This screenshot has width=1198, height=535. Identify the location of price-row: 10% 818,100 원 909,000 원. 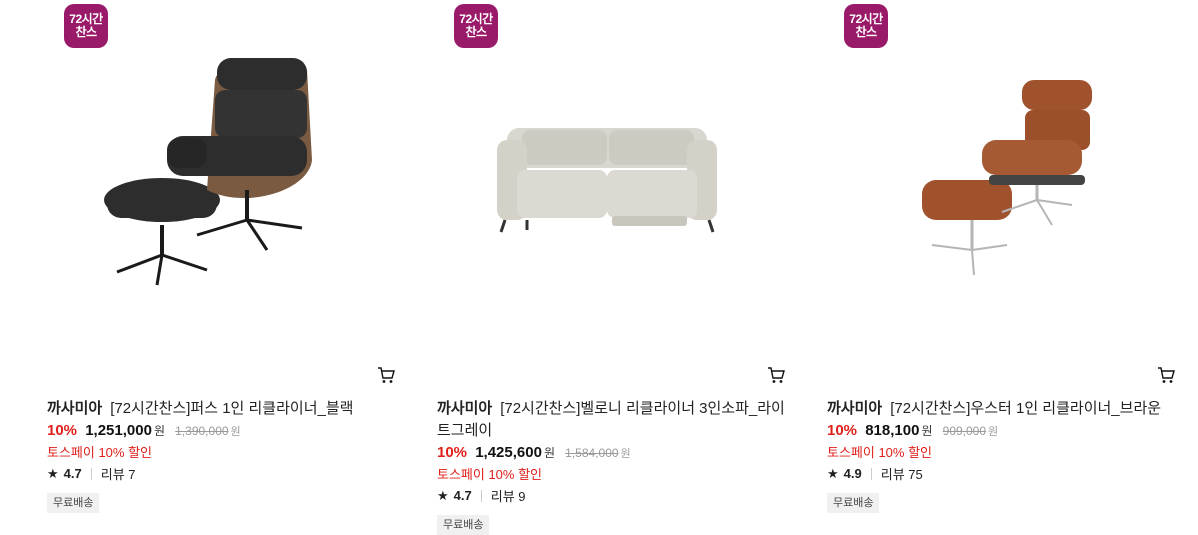
(912, 430).